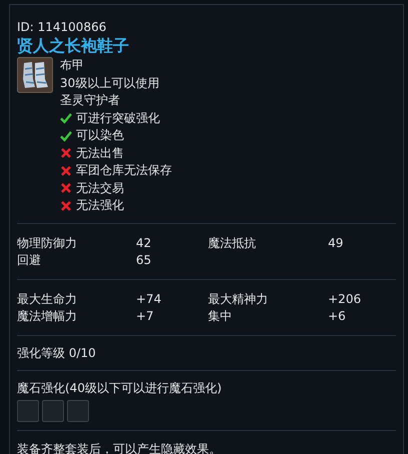  What do you see at coordinates (47, 299) in the screenshot?
I see `stat-label: 最大生命力` at bounding box center [47, 299].